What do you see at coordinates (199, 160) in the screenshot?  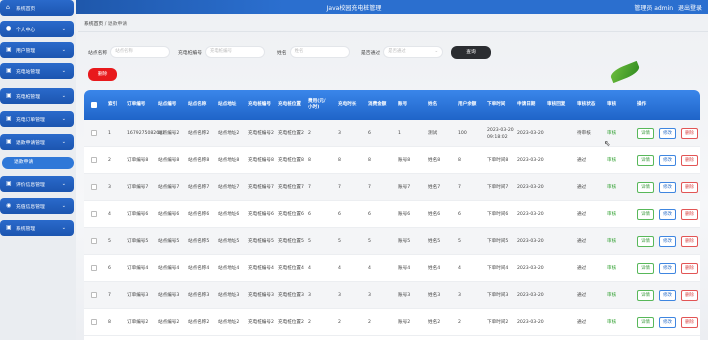 I see `cell-sname: 站点名称8` at bounding box center [199, 160].